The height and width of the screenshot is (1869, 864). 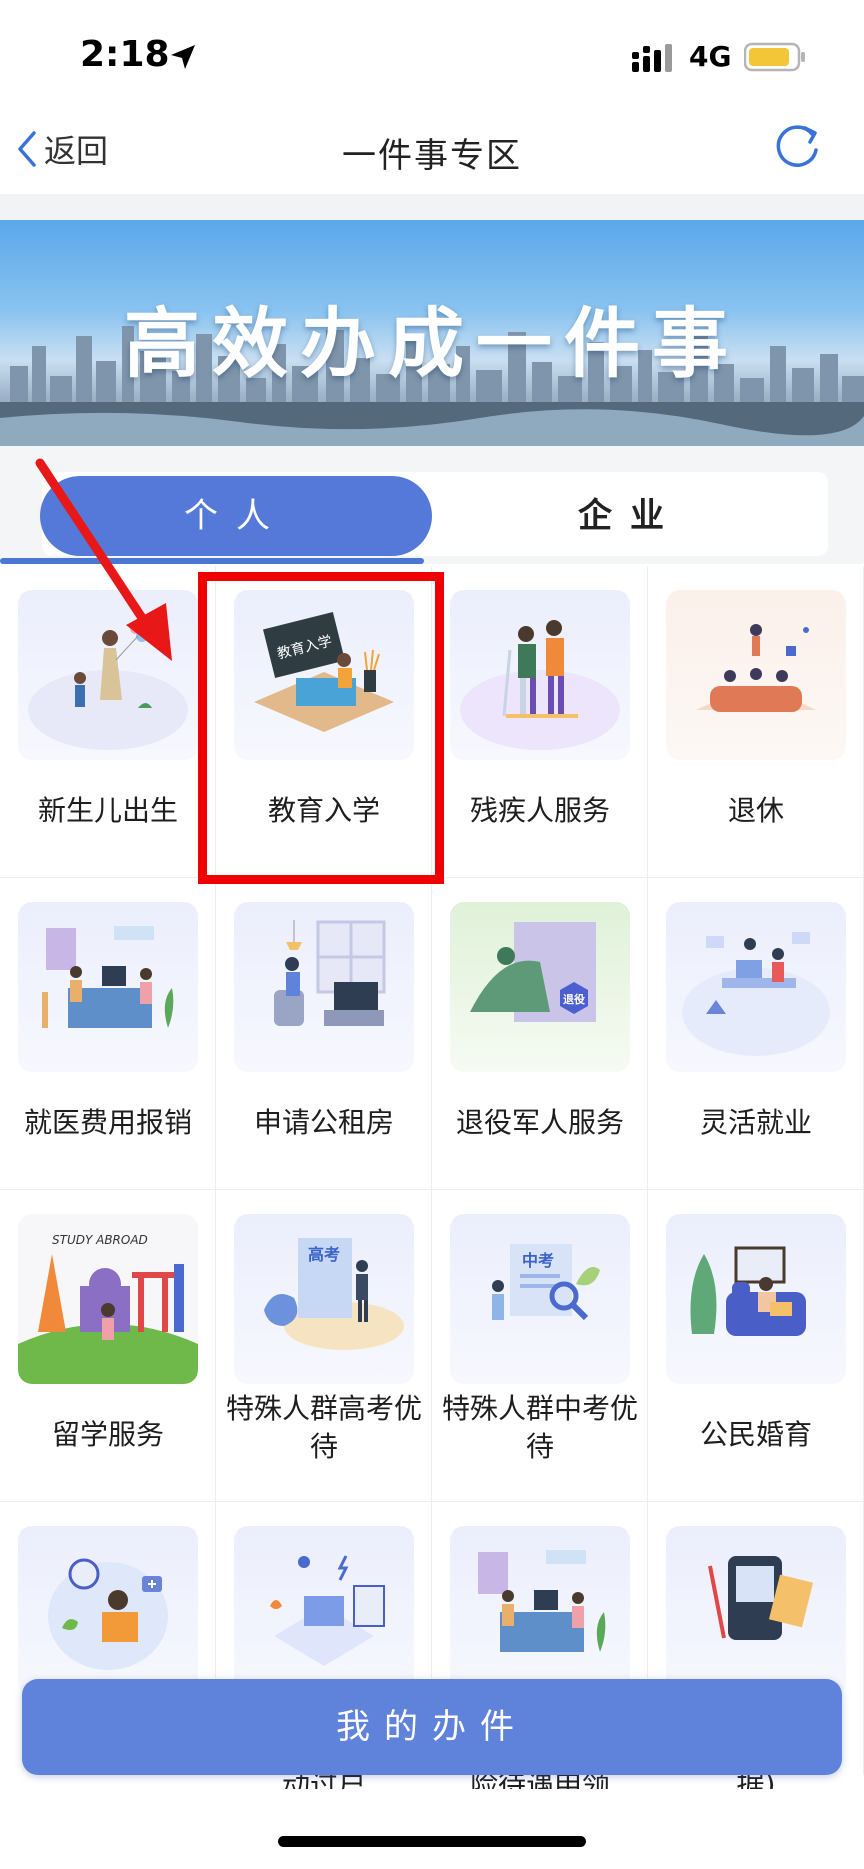 What do you see at coordinates (755, 810) in the screenshot?
I see `service-label: 退休` at bounding box center [755, 810].